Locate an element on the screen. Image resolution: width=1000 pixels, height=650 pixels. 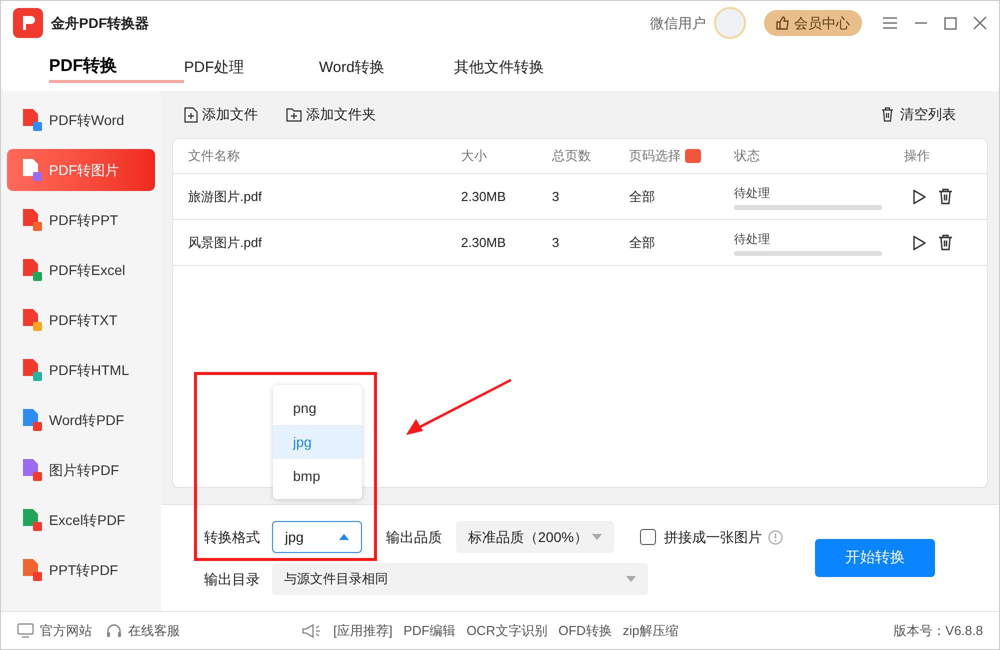
nav-tab: 其他文件转换 is located at coordinates (521, 68).